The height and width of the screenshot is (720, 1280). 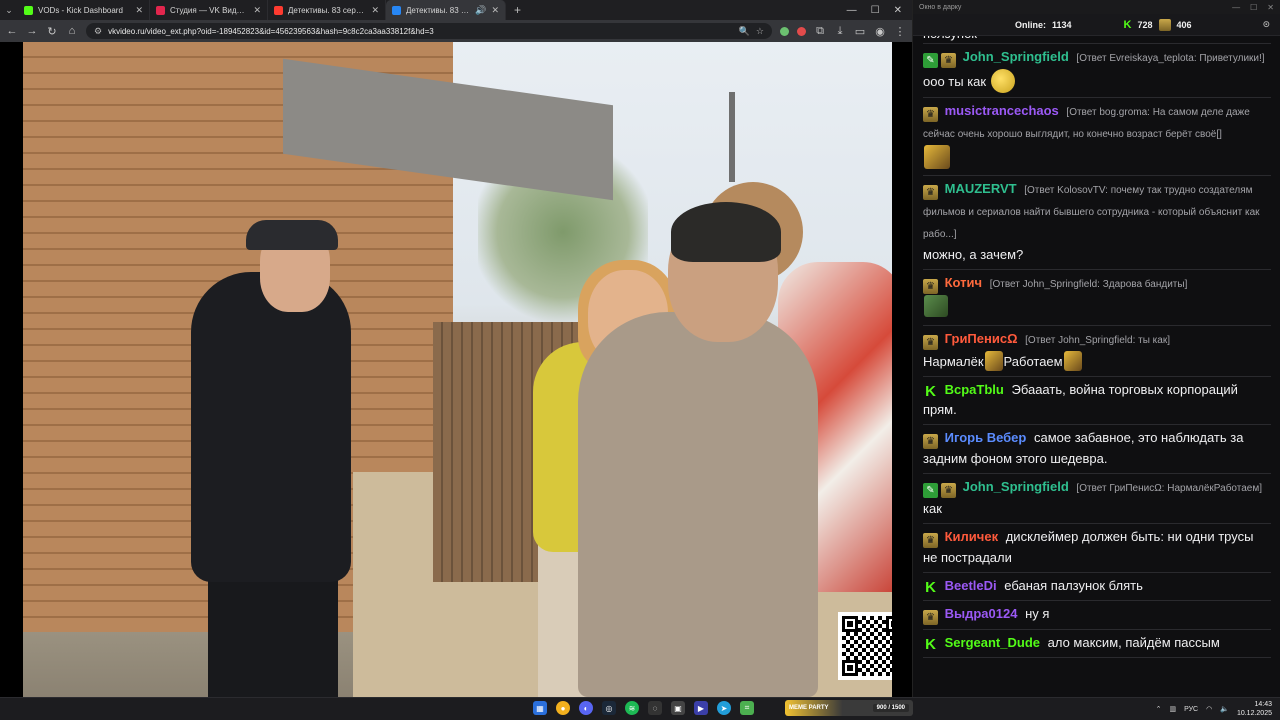 What do you see at coordinates (72, 31) in the screenshot?
I see `home-icon: ⌂` at bounding box center [72, 31].